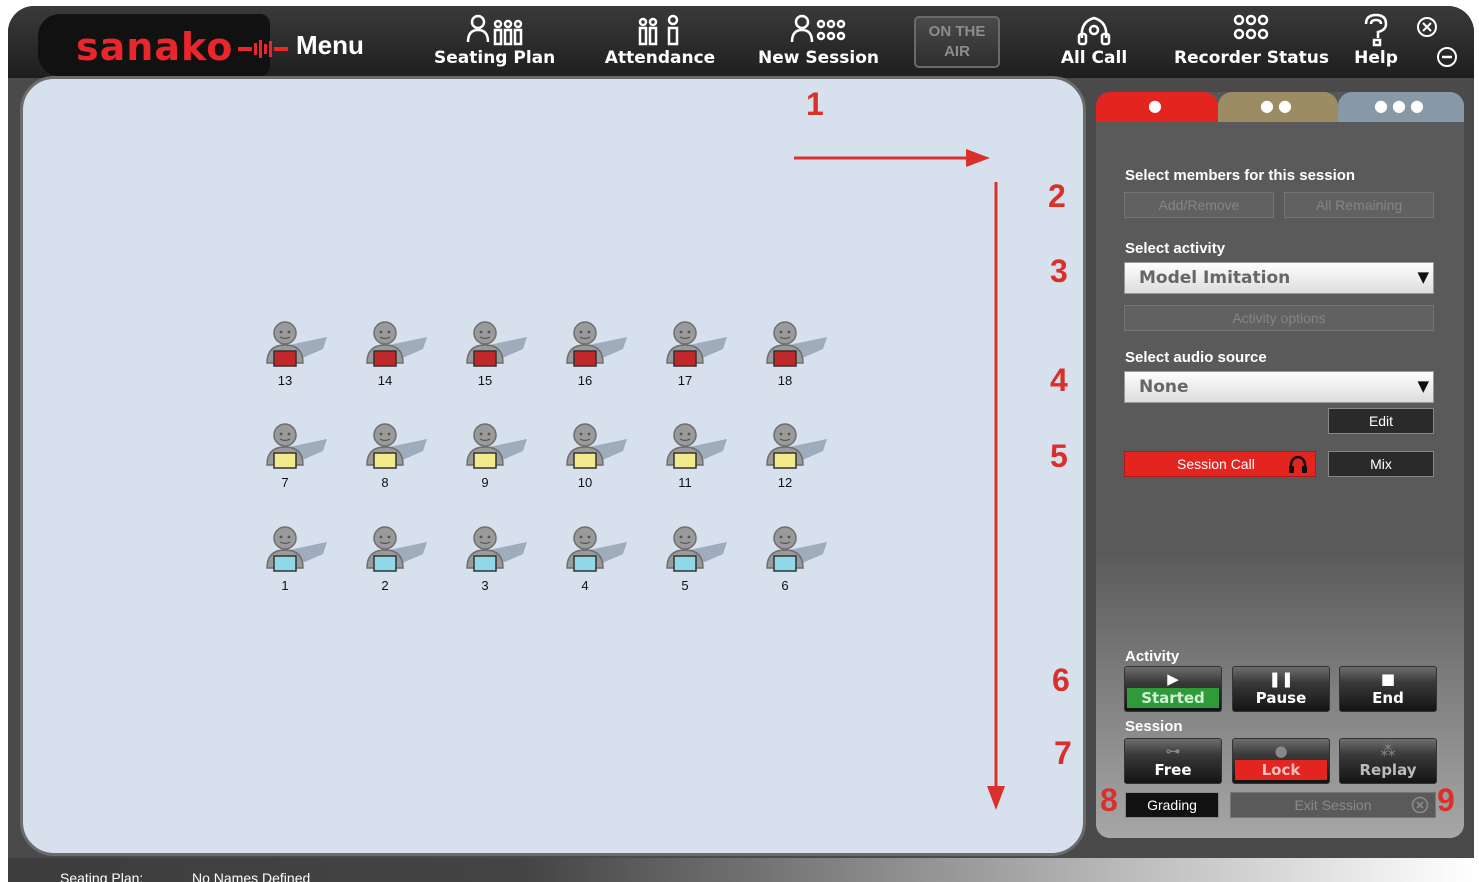 This screenshot has width=1479, height=882. I want to click on student-number: 6, so click(785, 585).